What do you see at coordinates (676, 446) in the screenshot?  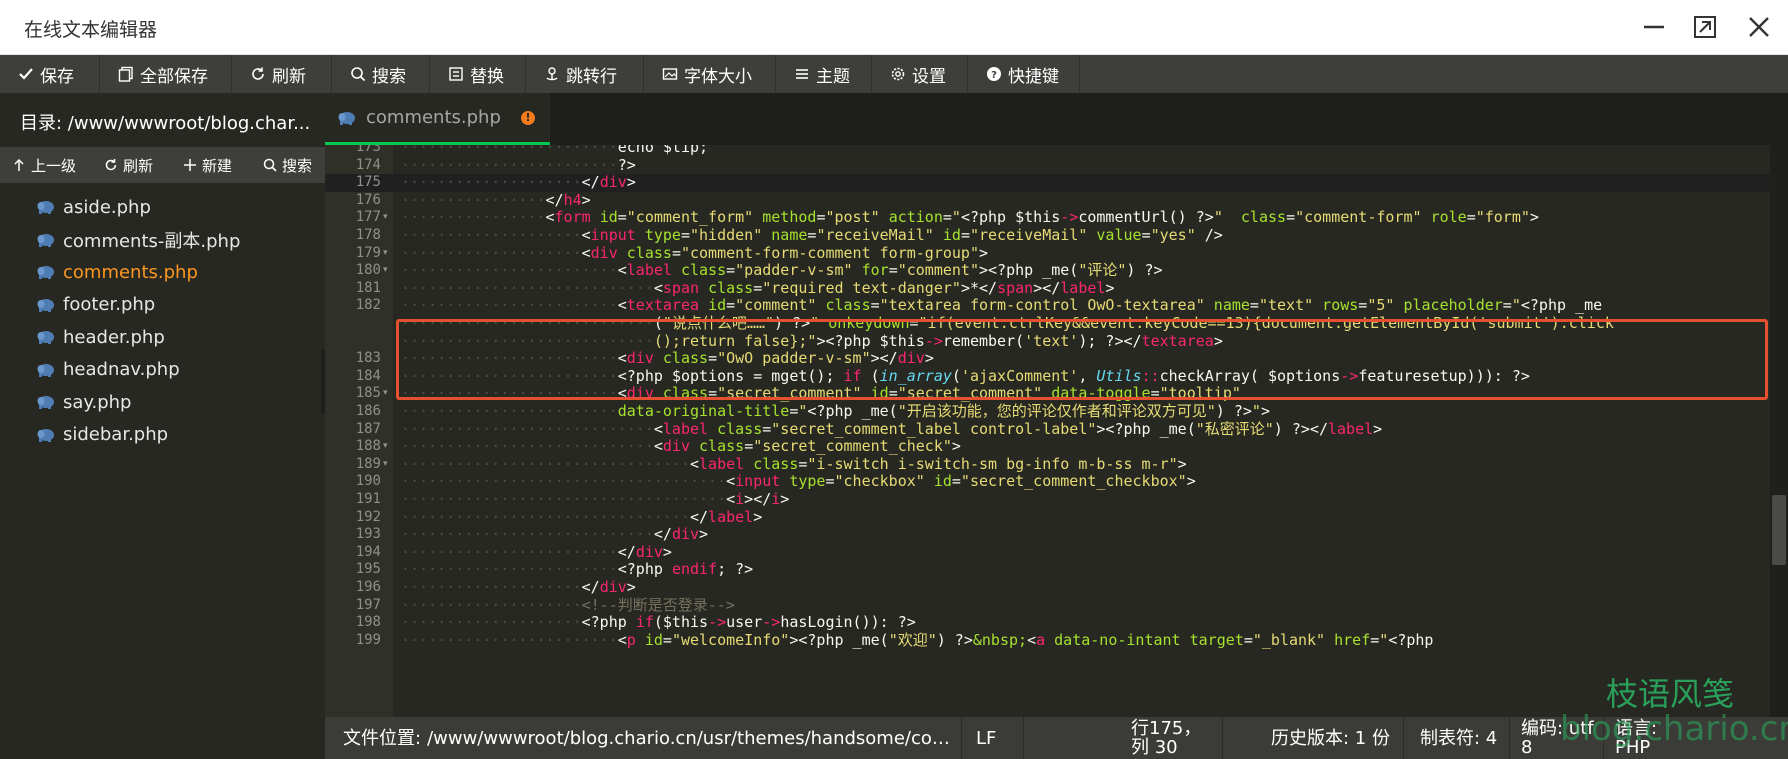 I see `code-token: div` at bounding box center [676, 446].